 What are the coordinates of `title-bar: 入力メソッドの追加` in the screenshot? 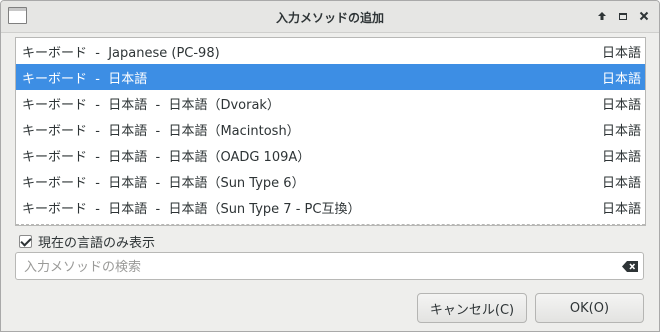 It's located at (330, 17).